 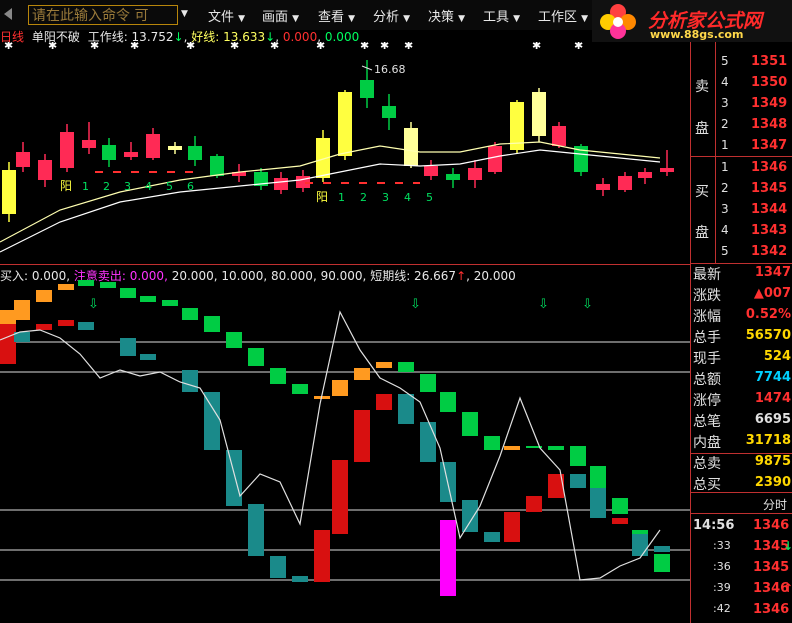 I want to click on command-dropdown-icon: ▼, so click(x=184, y=14).